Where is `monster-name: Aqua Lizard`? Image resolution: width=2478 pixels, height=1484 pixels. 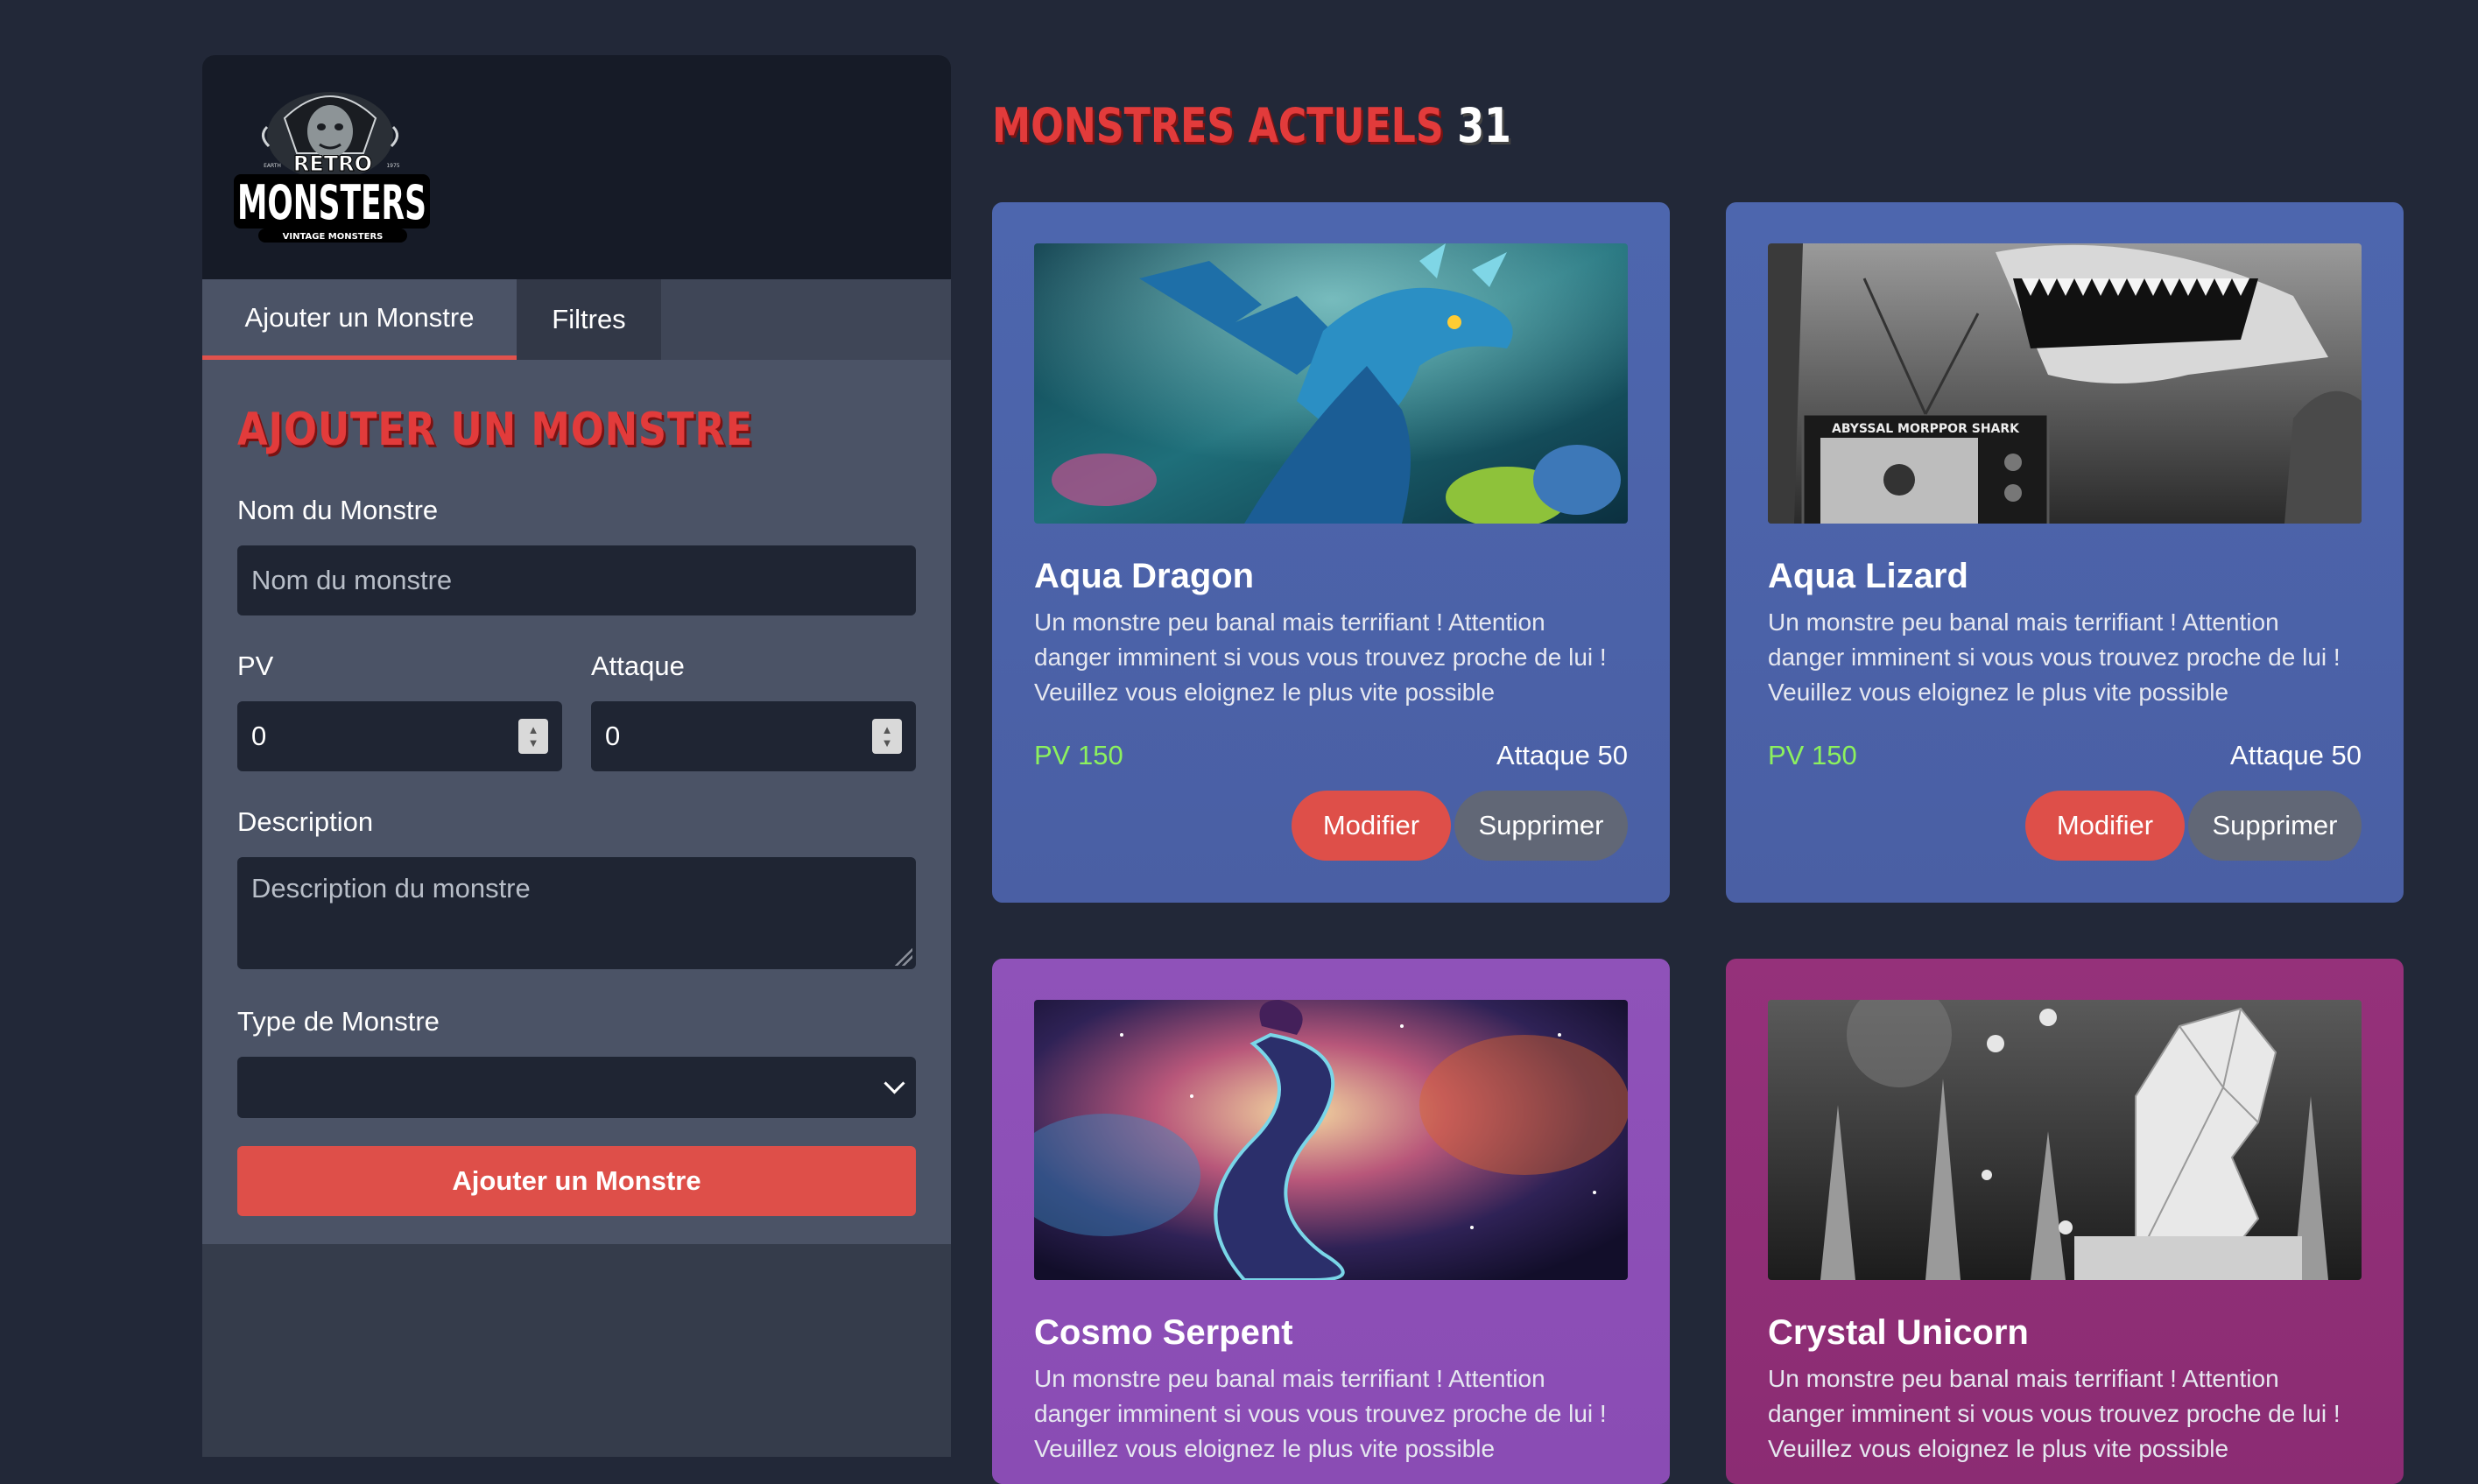 monster-name: Aqua Lizard is located at coordinates (1868, 576).